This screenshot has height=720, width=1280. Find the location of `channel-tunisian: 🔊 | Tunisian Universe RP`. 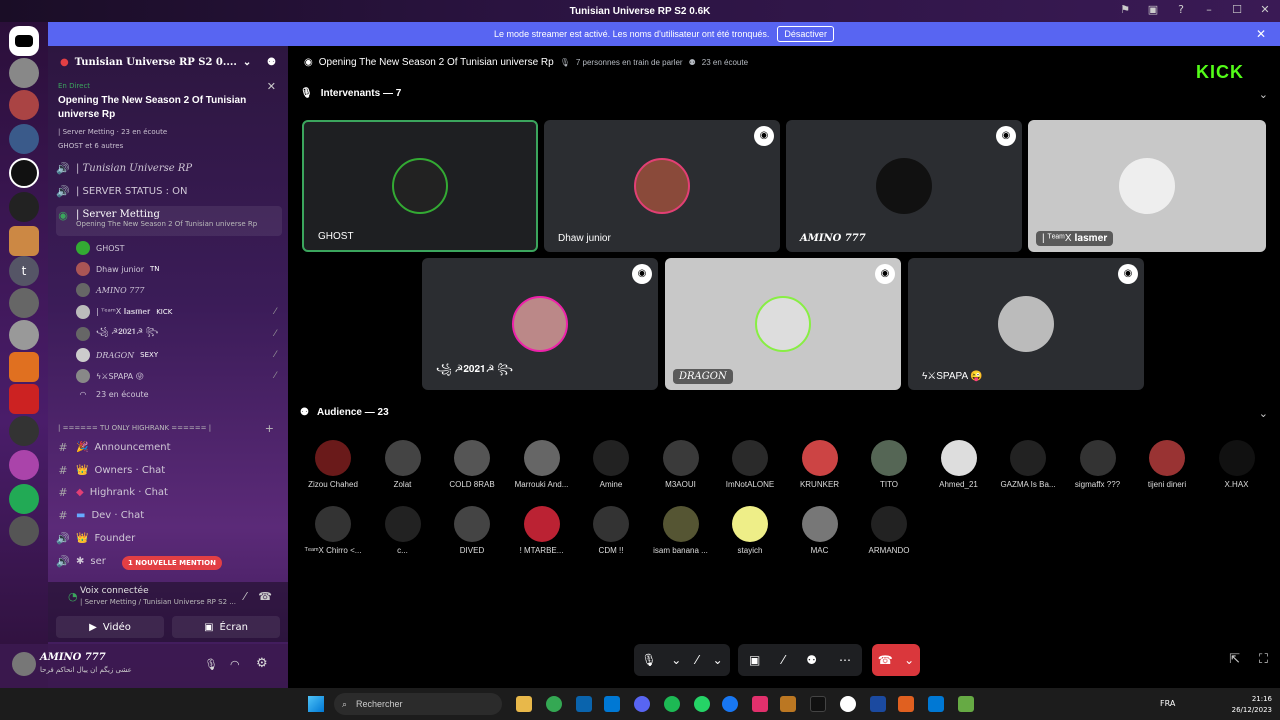

channel-tunisian: 🔊 | Tunisian Universe RP is located at coordinates (169, 168).